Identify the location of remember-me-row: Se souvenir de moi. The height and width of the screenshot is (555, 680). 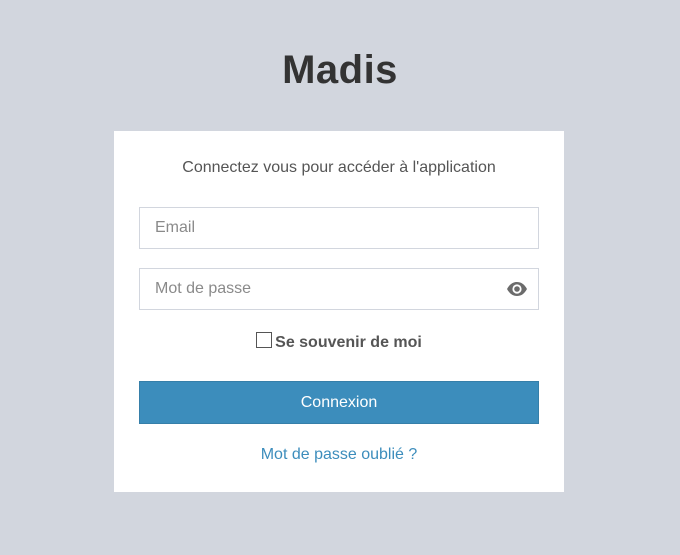
(339, 343).